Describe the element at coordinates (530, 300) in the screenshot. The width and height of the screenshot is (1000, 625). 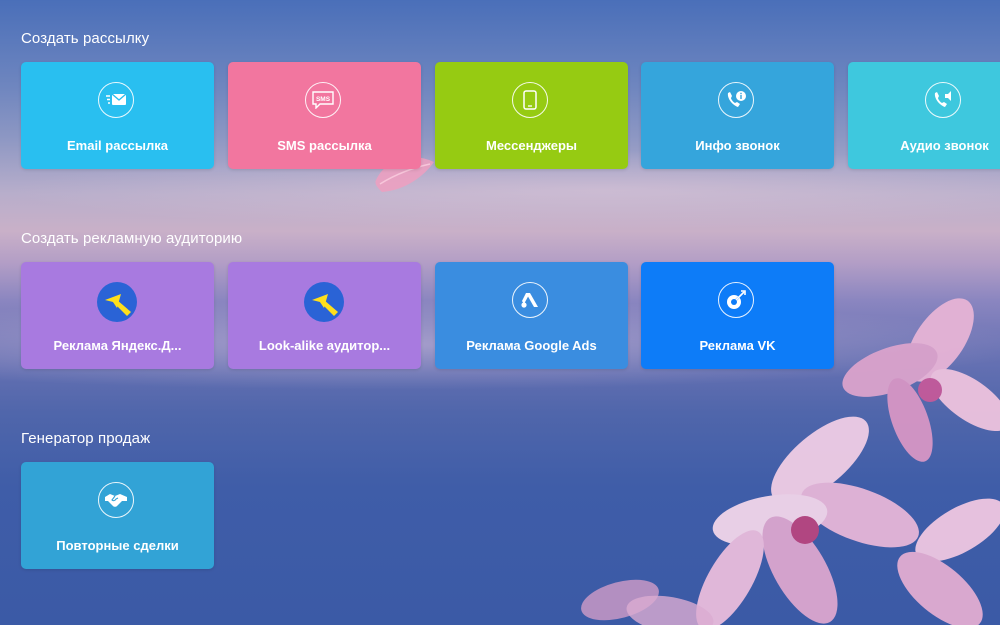
I see `google-ads-icon` at that location.